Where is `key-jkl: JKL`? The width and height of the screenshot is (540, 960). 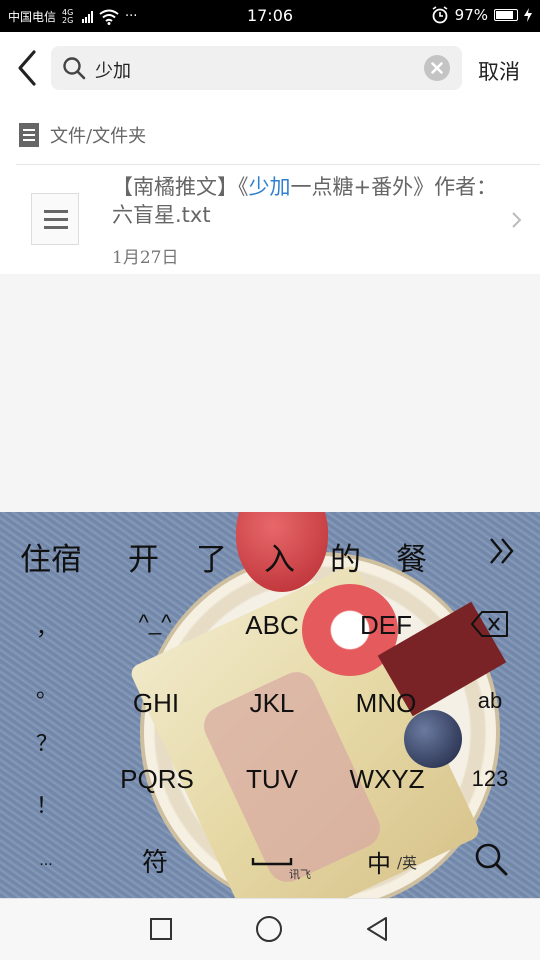
key-jkl: JKL is located at coordinates (272, 703).